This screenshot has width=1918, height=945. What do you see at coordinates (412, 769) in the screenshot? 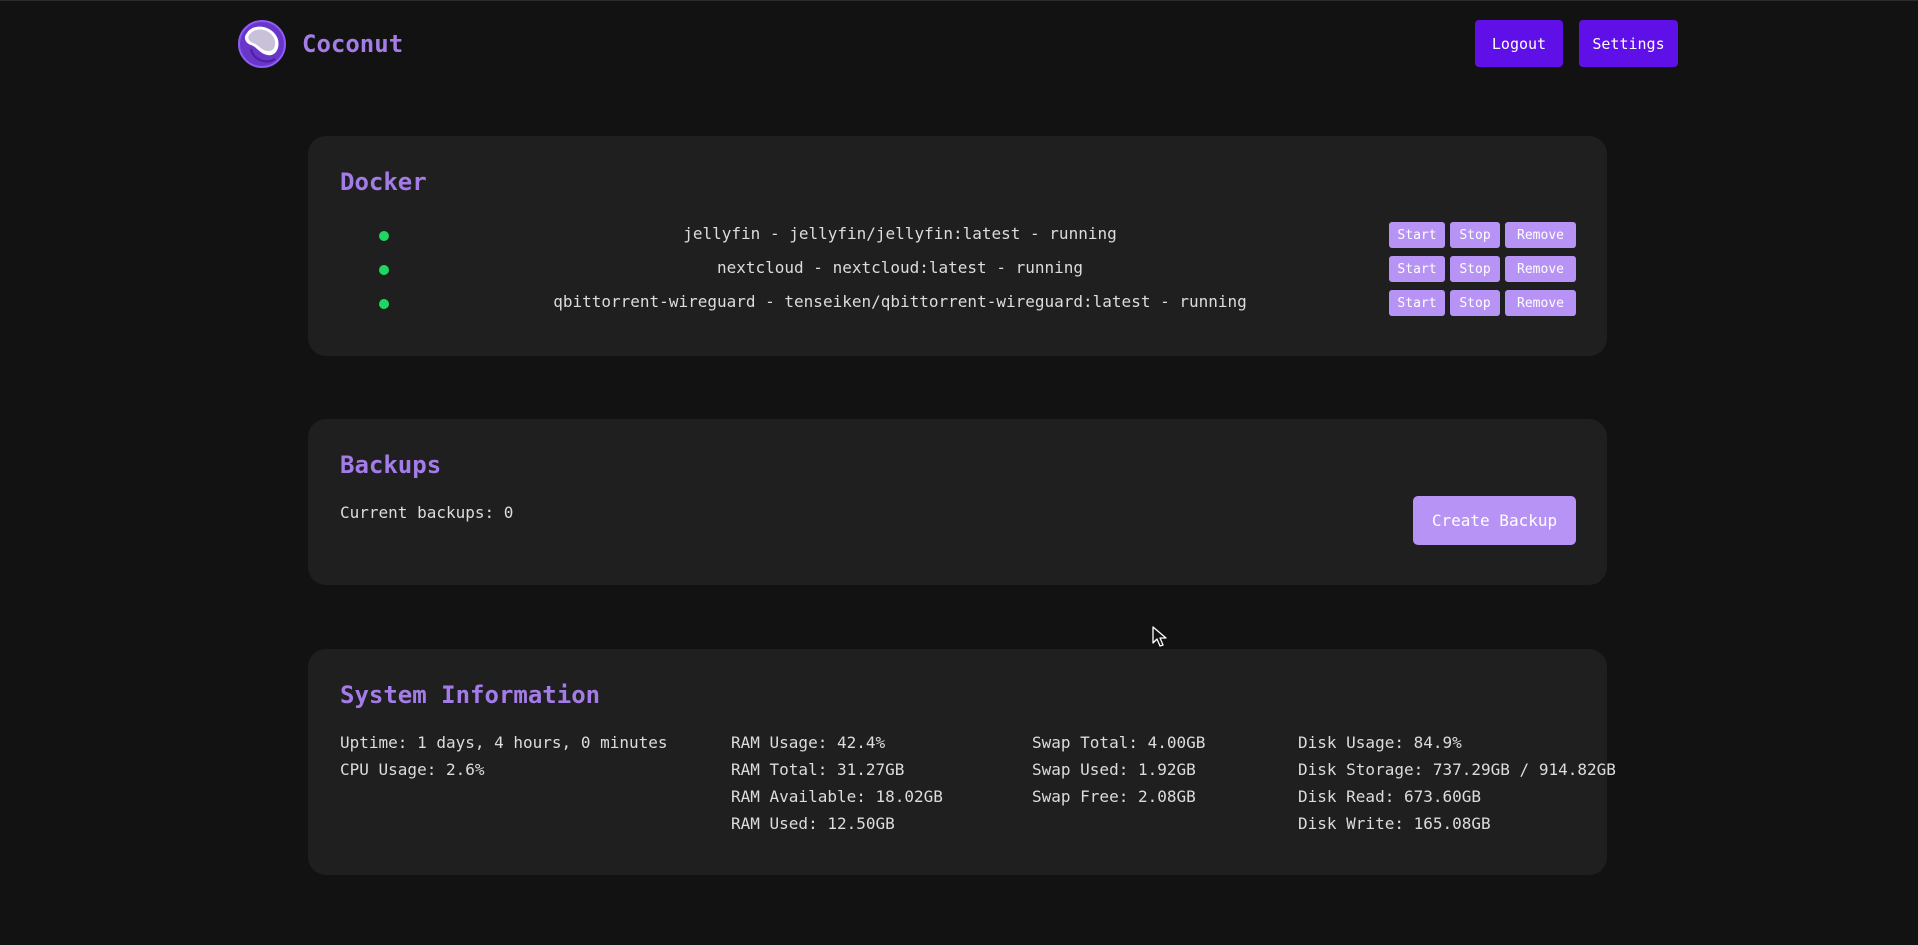
I see `cpu-usage-text: CPU Usage: 2.6%` at bounding box center [412, 769].